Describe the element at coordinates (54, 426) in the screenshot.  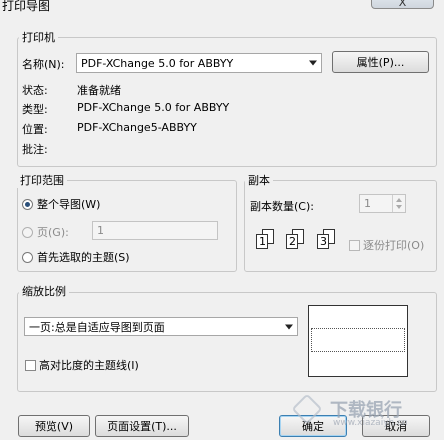
I see `preview-button: 预览(V)` at that location.